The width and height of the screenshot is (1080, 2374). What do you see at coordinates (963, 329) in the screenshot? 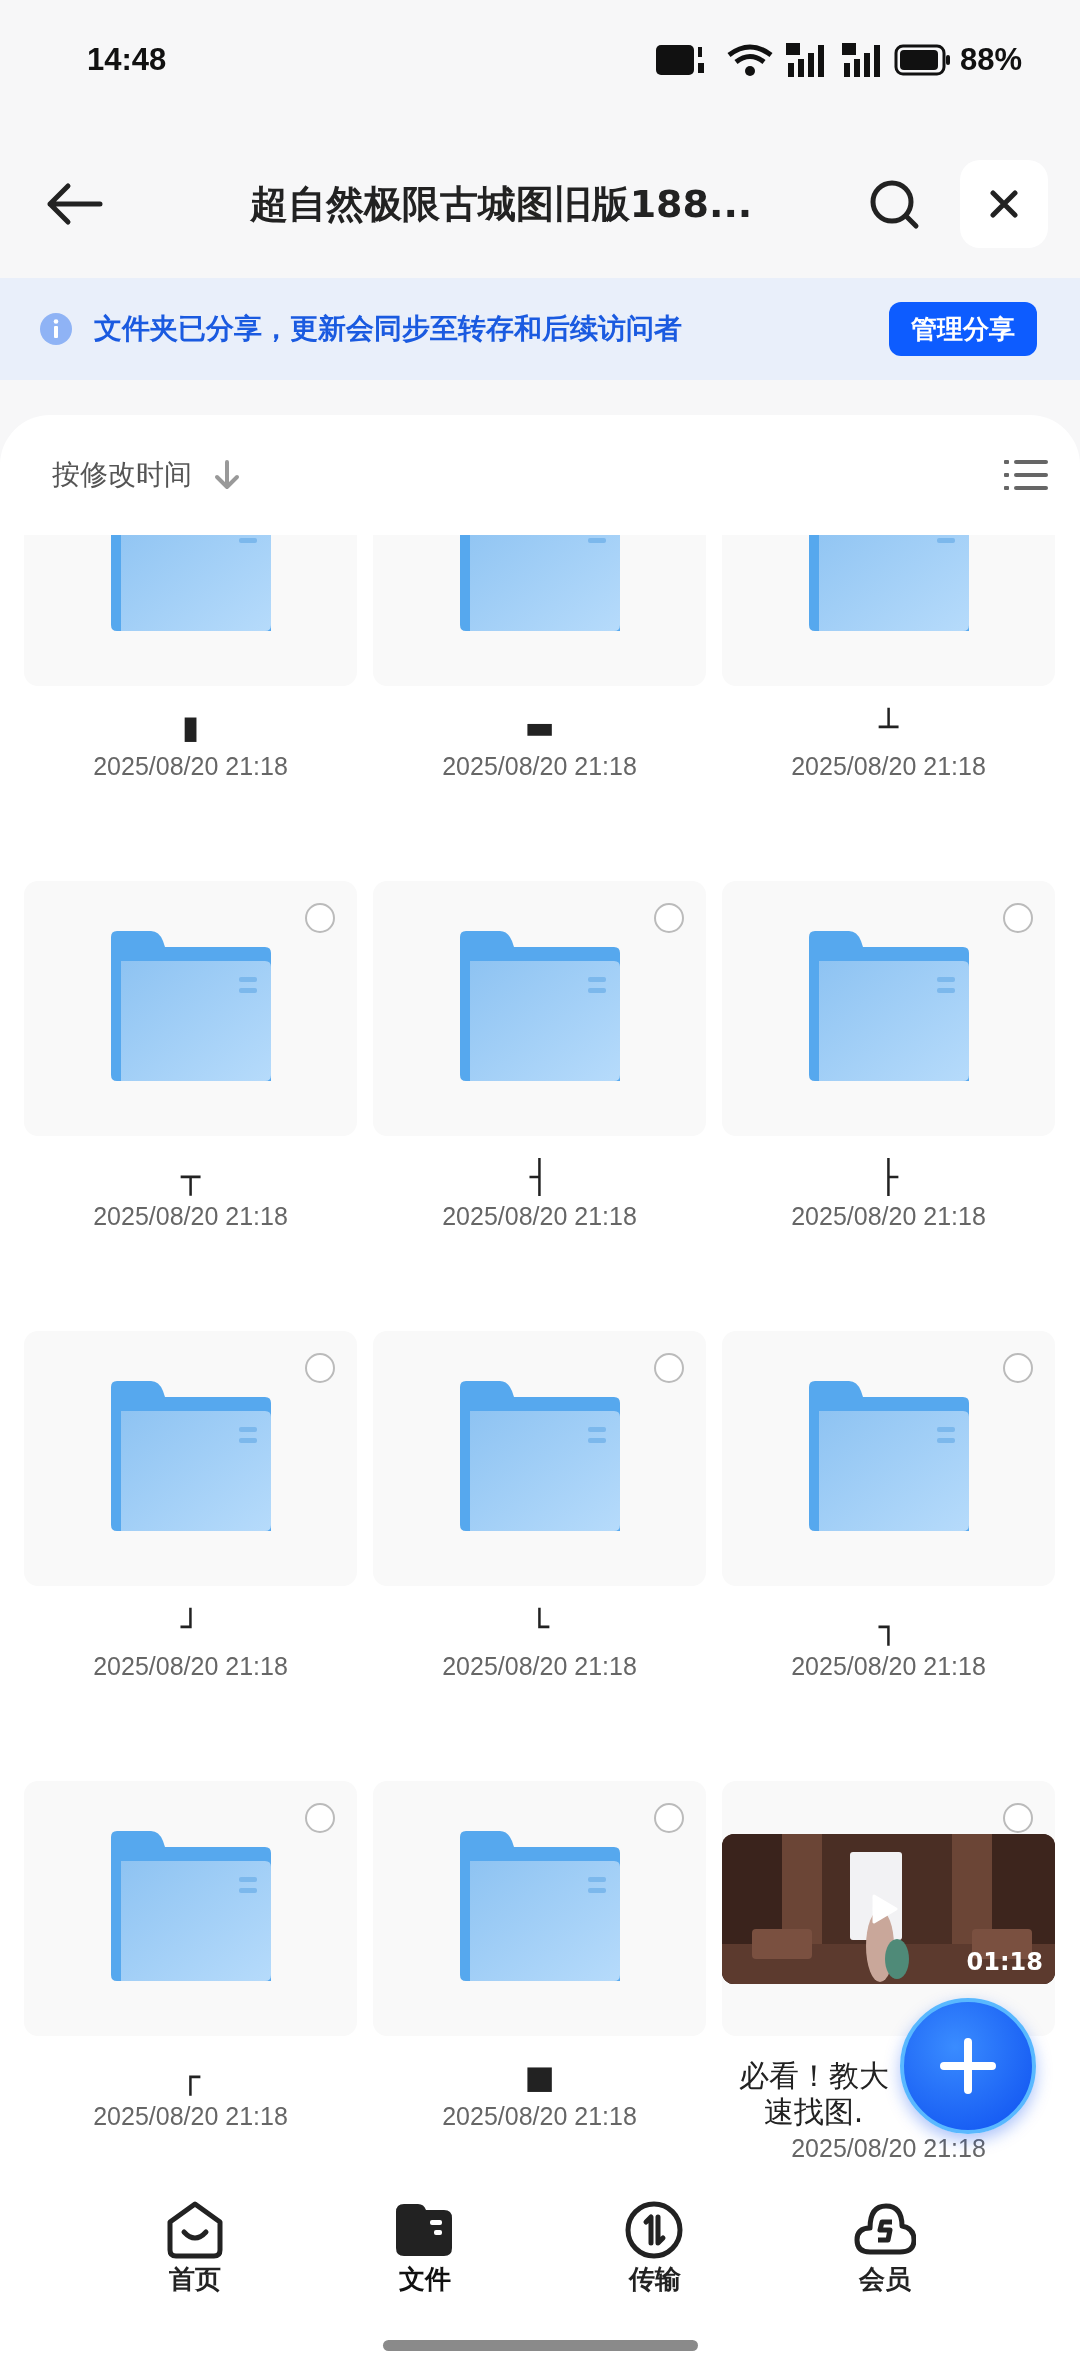
I see `manage-share-button: 管理分享` at bounding box center [963, 329].